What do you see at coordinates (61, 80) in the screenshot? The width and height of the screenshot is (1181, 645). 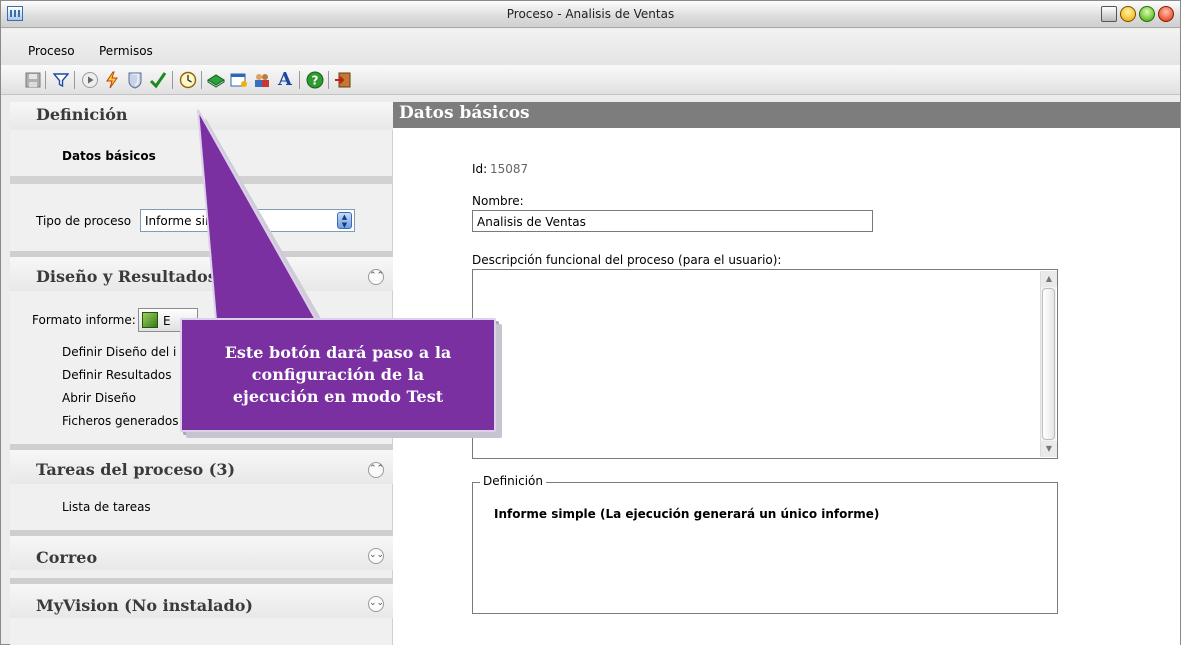 I see `filter-icon` at bounding box center [61, 80].